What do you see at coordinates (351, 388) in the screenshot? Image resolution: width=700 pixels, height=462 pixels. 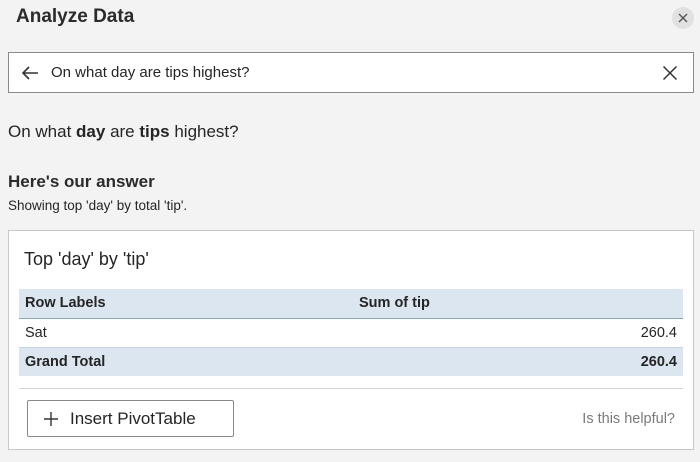 I see `card-divider` at bounding box center [351, 388].